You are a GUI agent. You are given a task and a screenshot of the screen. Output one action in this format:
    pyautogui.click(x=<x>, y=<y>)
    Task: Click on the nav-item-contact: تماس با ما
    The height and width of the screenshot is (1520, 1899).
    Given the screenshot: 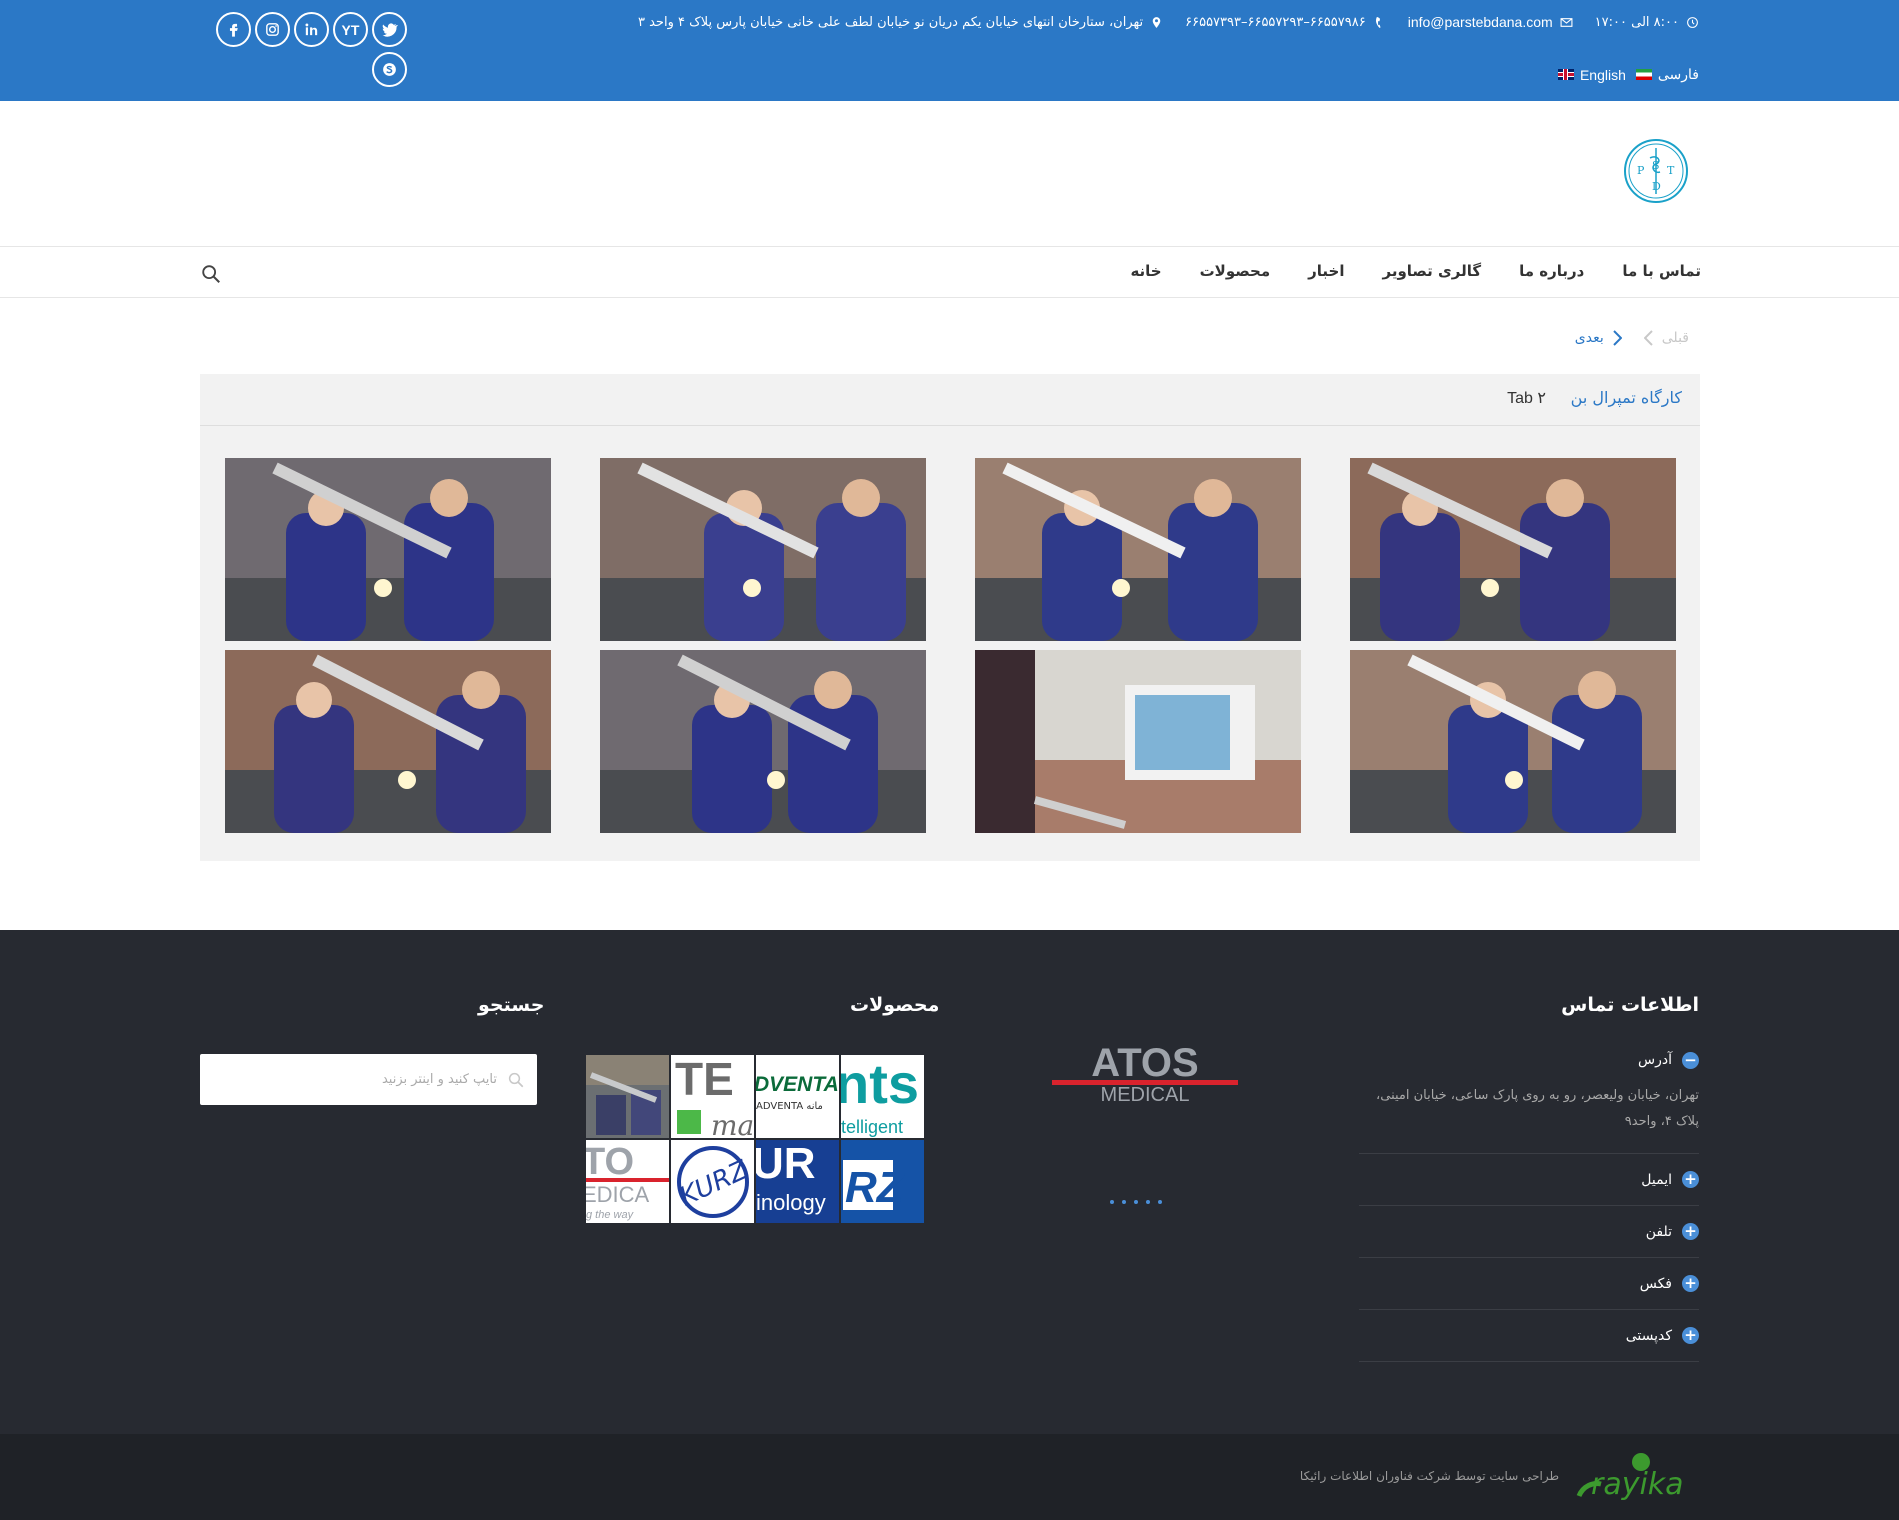 What is the action you would take?
    pyautogui.click(x=1661, y=271)
    